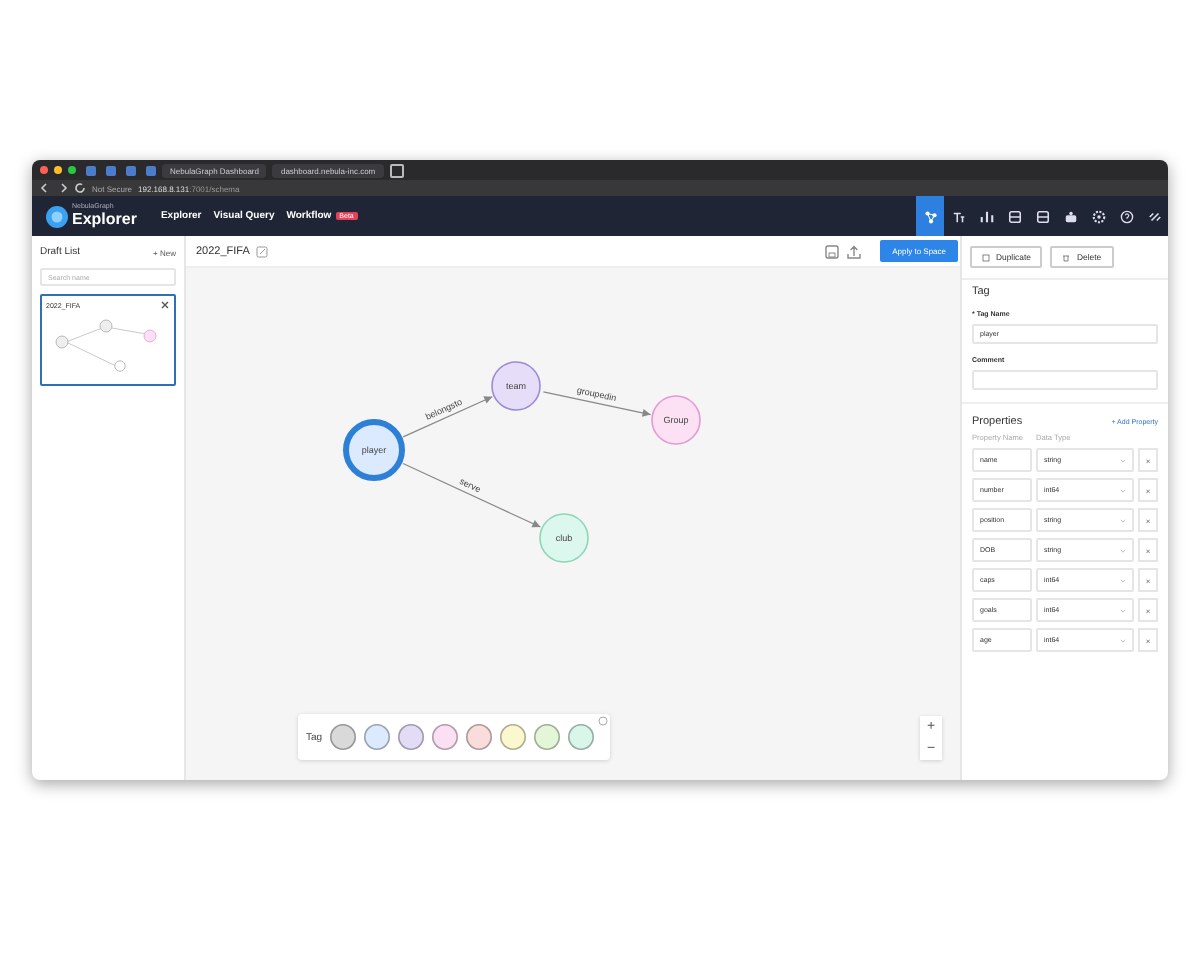 Image resolution: width=1200 pixels, height=960 pixels. What do you see at coordinates (854, 251) in the screenshot?
I see `upload-icon` at bounding box center [854, 251].